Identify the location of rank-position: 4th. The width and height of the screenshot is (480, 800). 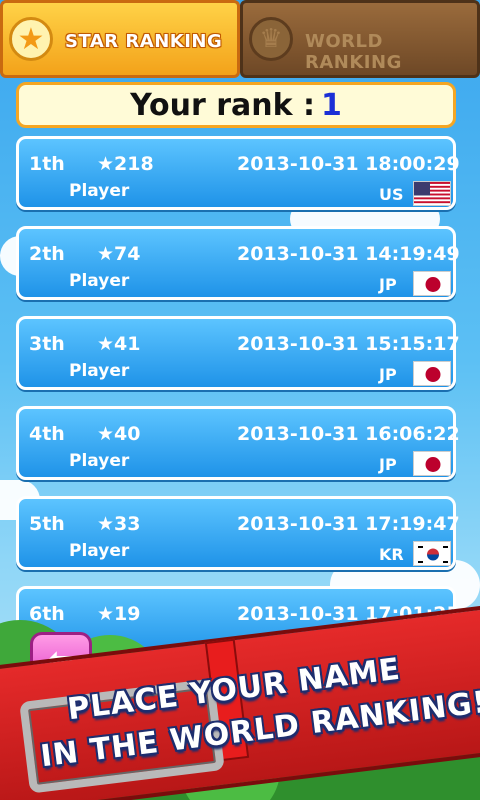
(47, 434).